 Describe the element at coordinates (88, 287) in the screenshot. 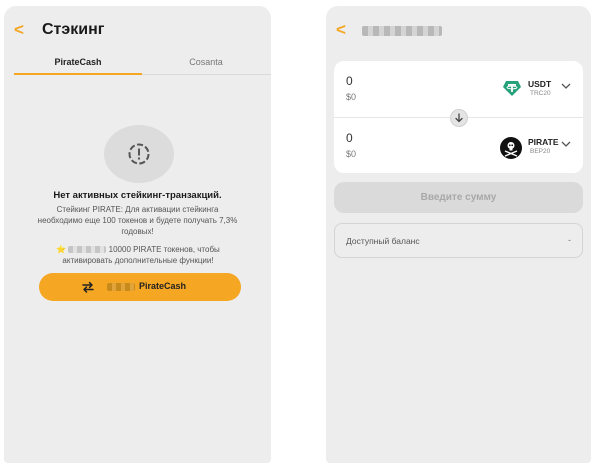

I see `swap-arrows-icon` at that location.